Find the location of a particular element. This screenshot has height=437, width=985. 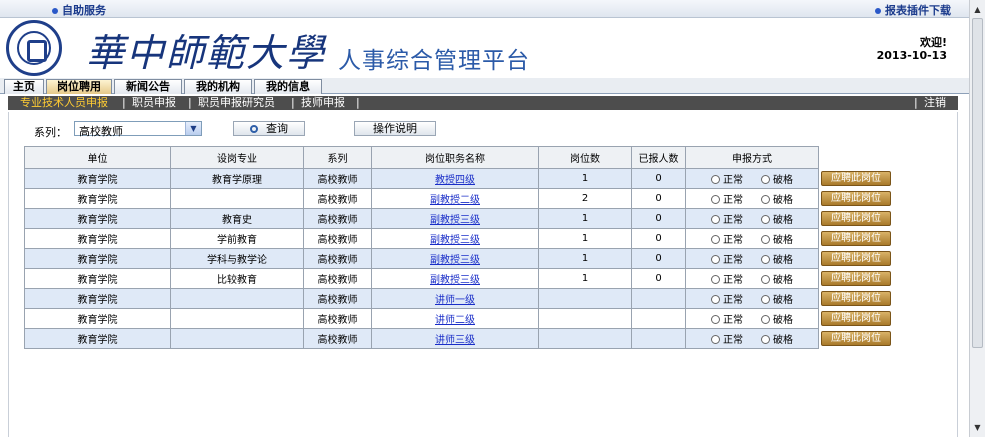

cell-post: 讲师一级 is located at coordinates (455, 298).